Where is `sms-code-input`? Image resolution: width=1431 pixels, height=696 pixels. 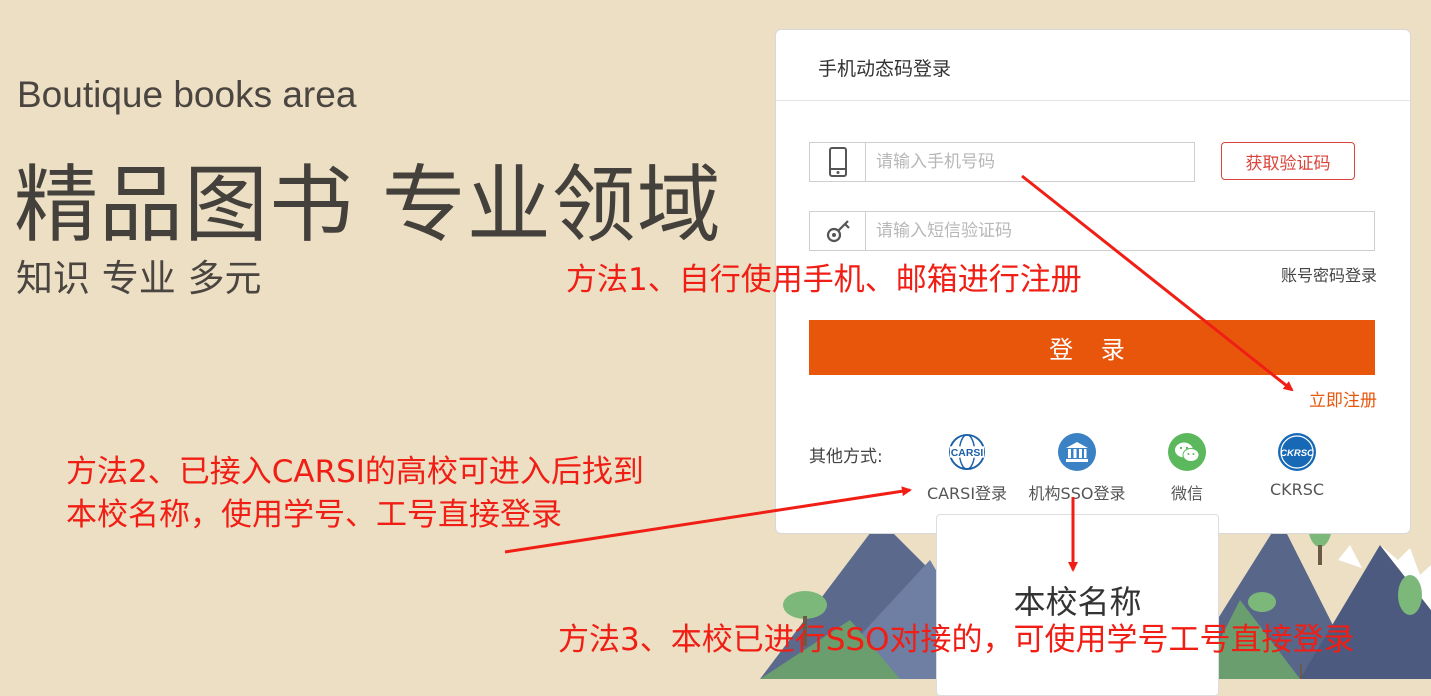
sms-code-input is located at coordinates (1116, 231).